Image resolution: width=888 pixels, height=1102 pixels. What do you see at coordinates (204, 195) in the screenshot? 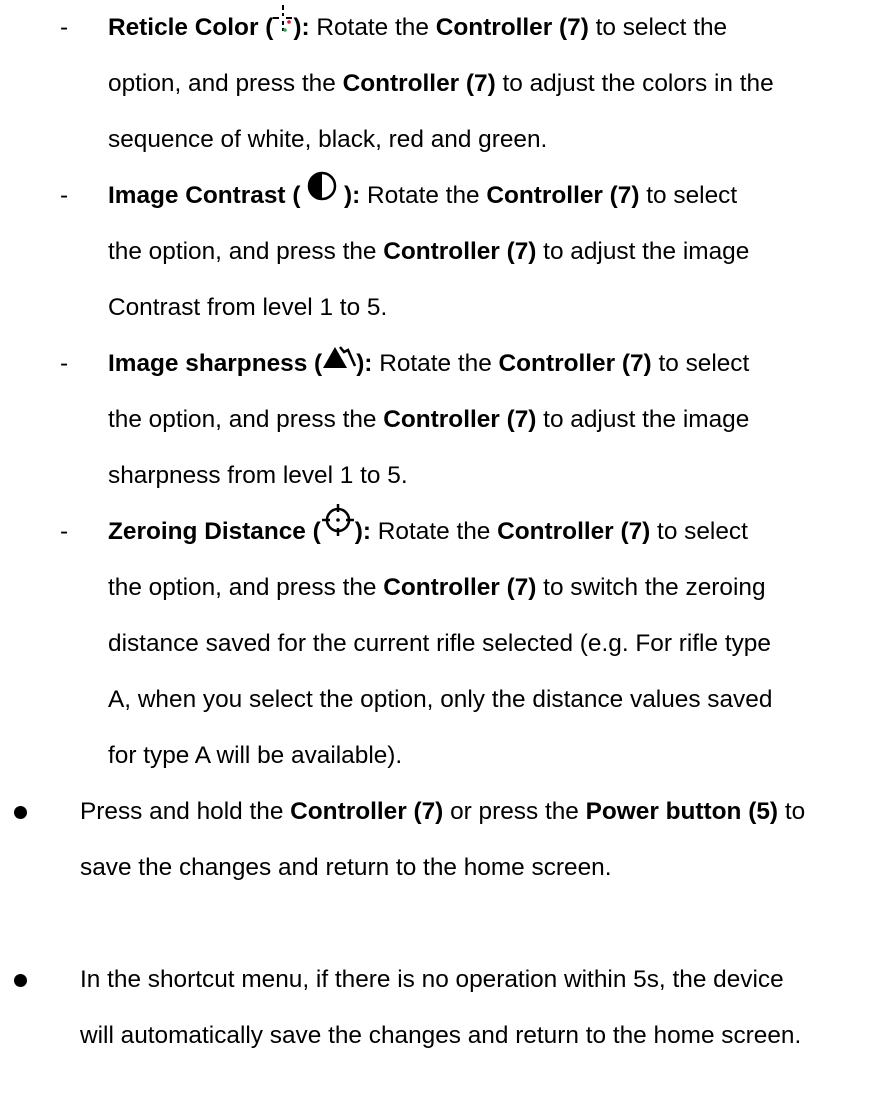
I see `item-title: Image Contrast (` at bounding box center [204, 195].